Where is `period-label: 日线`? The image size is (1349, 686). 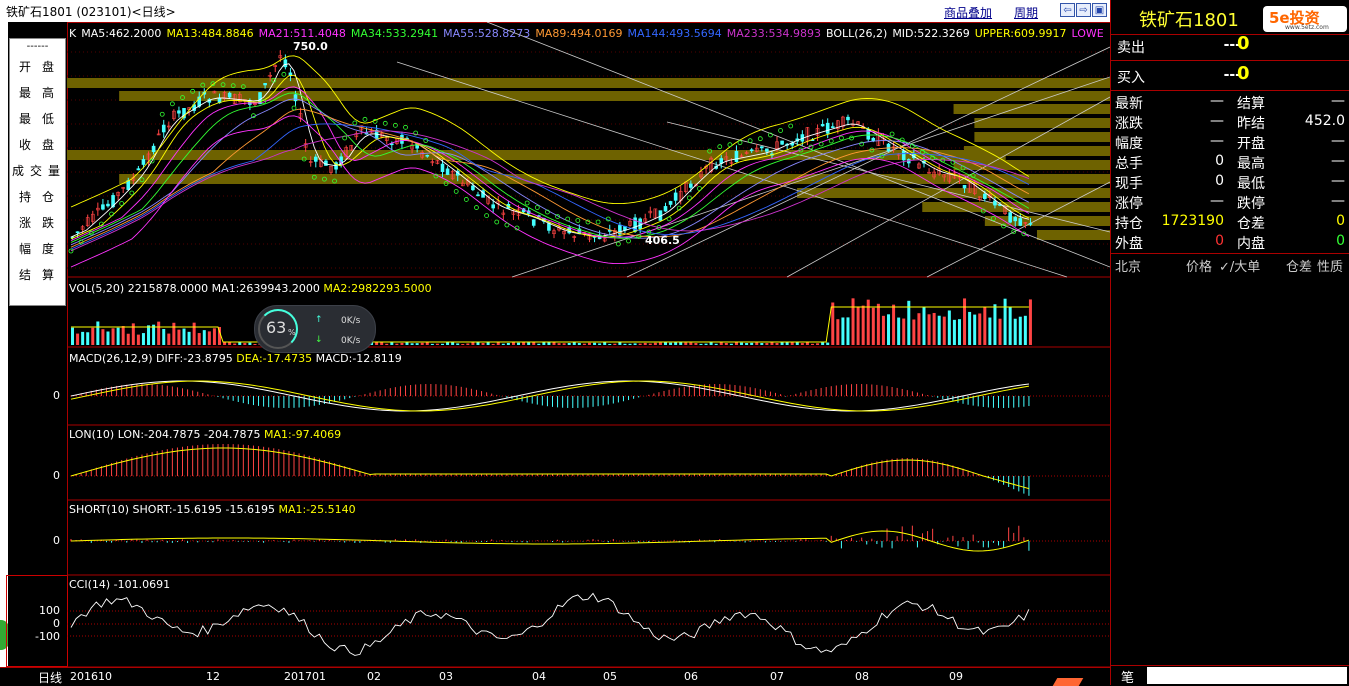 period-label: 日线 is located at coordinates (50, 677).